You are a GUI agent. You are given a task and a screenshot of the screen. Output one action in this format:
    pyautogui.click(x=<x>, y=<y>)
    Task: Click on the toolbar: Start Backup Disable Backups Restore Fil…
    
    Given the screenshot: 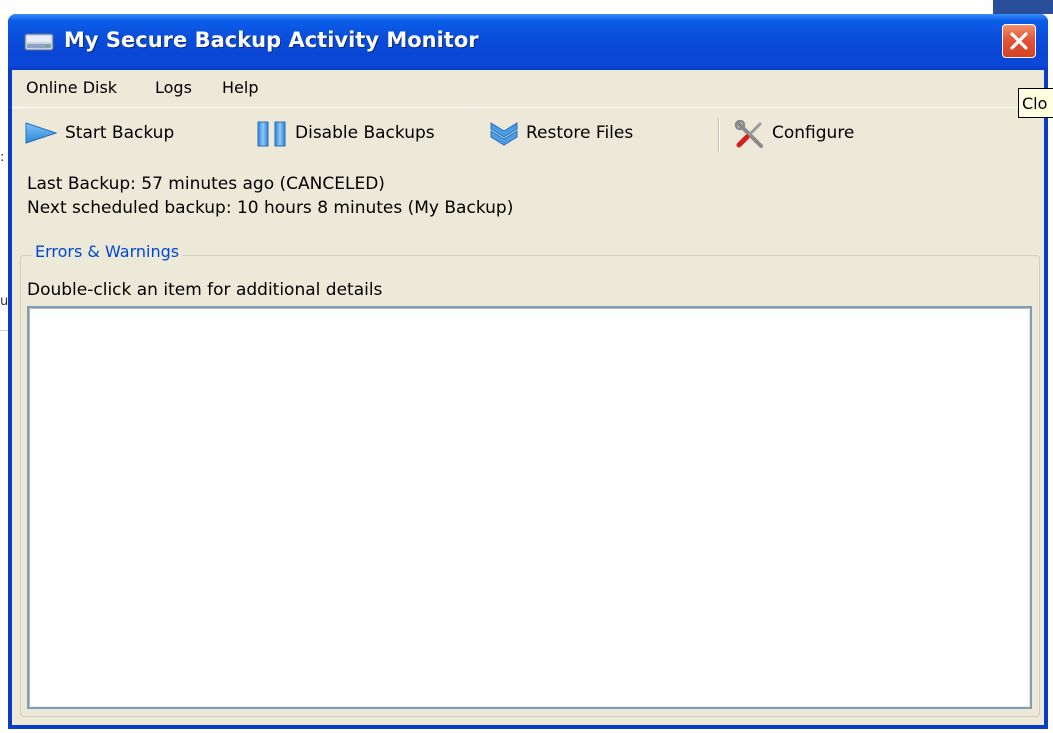 What is the action you would take?
    pyautogui.click(x=528, y=134)
    